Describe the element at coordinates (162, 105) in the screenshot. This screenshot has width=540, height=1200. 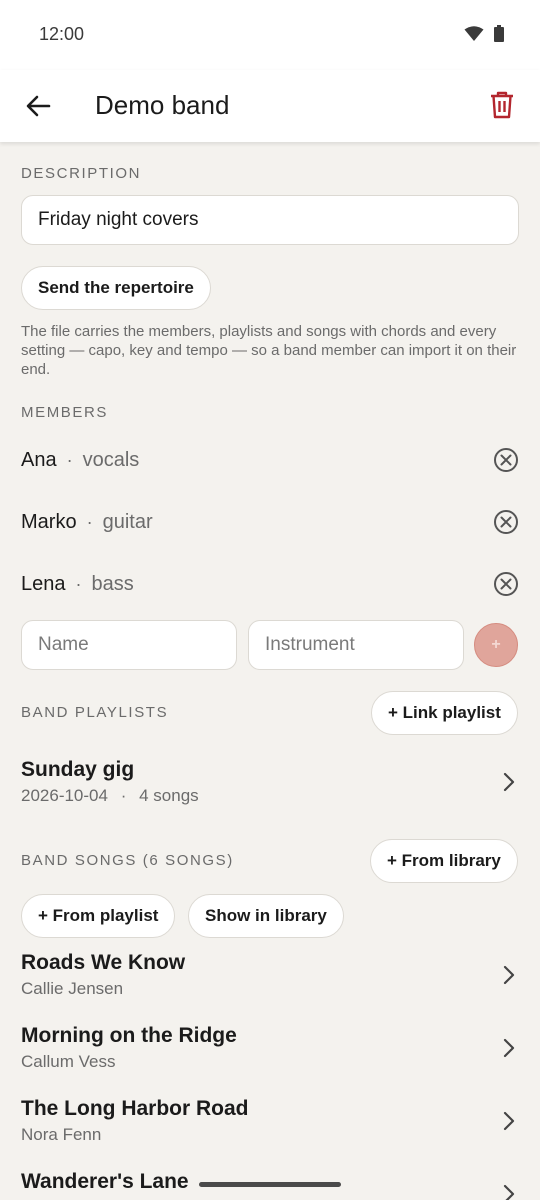
I see `page-title: Demo band` at that location.